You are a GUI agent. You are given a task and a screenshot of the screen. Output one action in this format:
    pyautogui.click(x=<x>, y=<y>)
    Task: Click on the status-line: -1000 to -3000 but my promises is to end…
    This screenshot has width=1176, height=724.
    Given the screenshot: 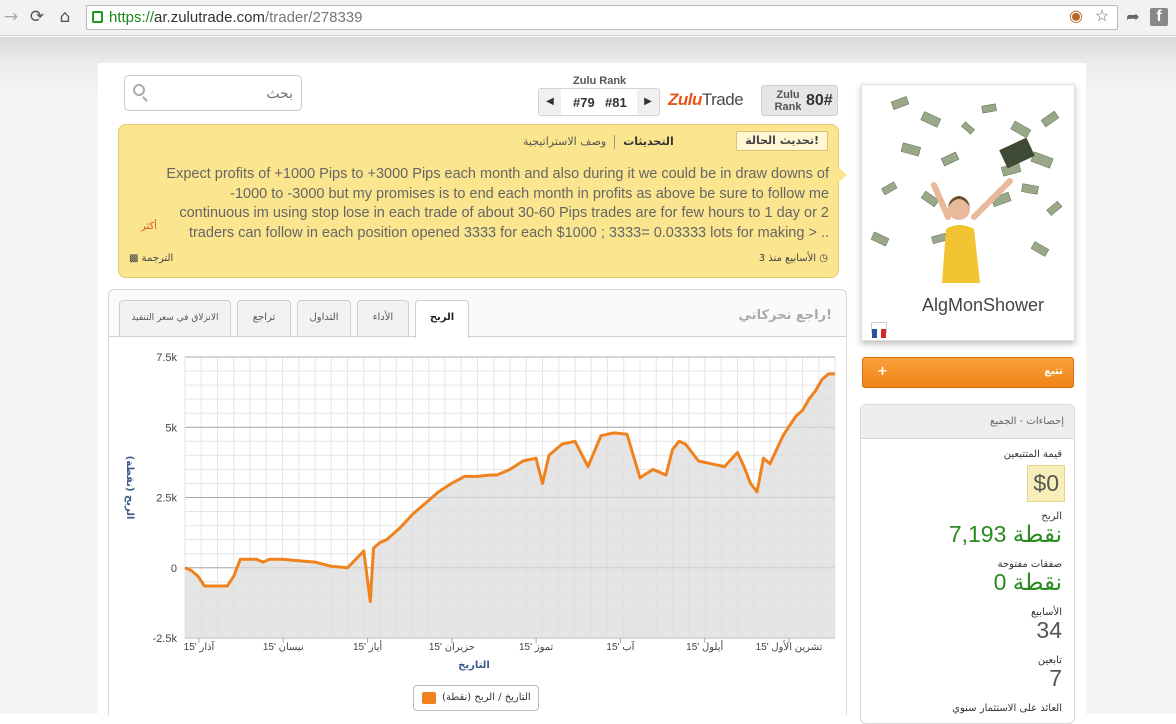 What is the action you would take?
    pyautogui.click(x=529, y=193)
    